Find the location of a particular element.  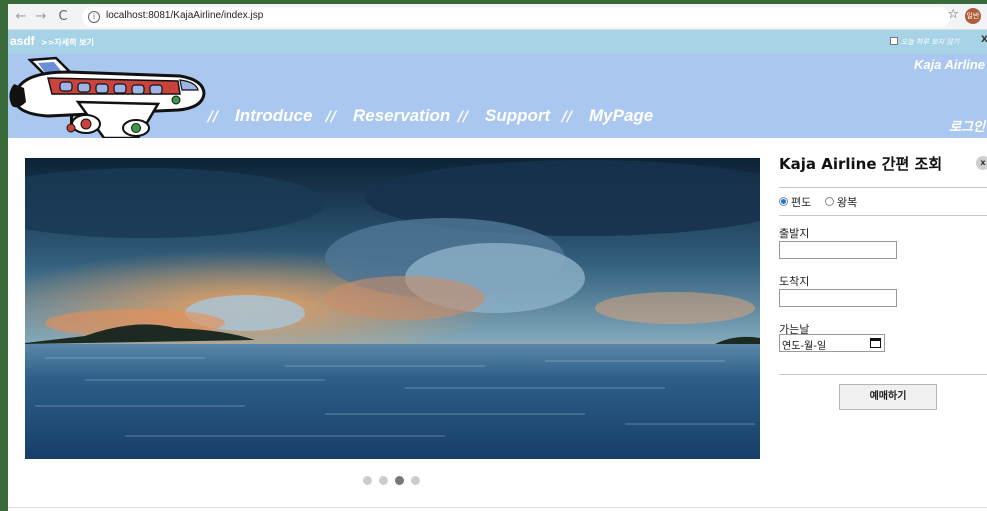

reload-icon: C is located at coordinates (63, 17).